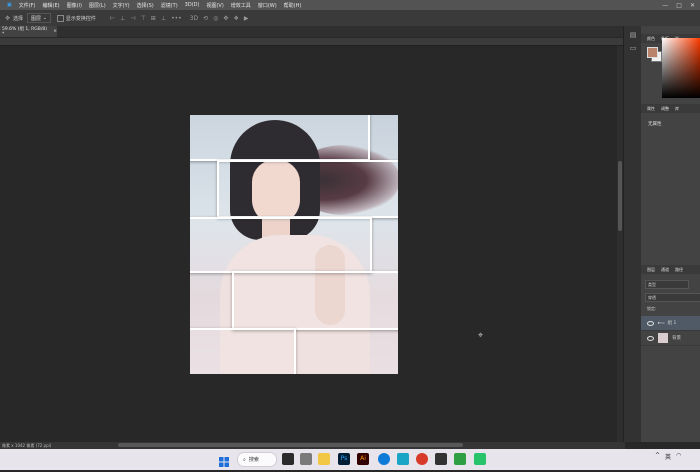 The width and height of the screenshot is (700, 472). Describe the element at coordinates (169, 5) in the screenshot. I see `menu-filter: 滤镜(T)` at that location.